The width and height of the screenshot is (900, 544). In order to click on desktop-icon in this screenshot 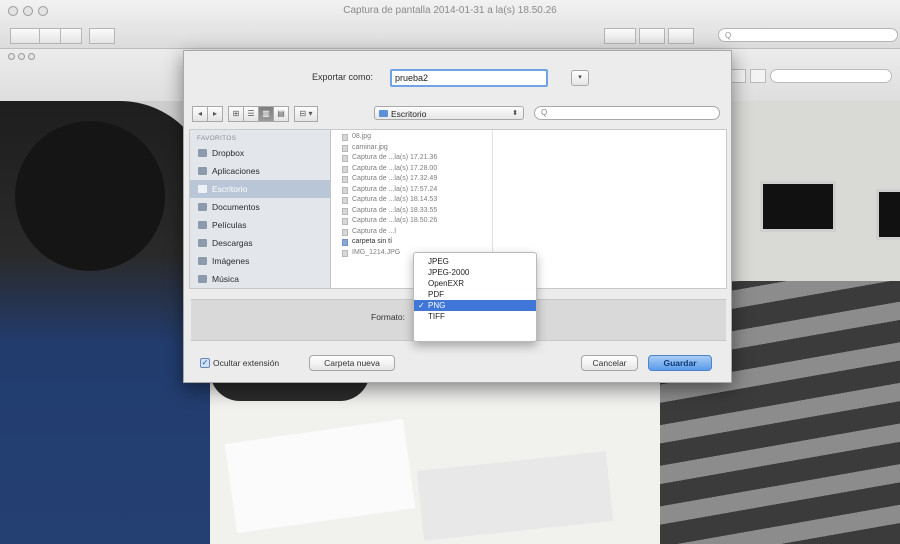, I will do `click(202, 189)`.